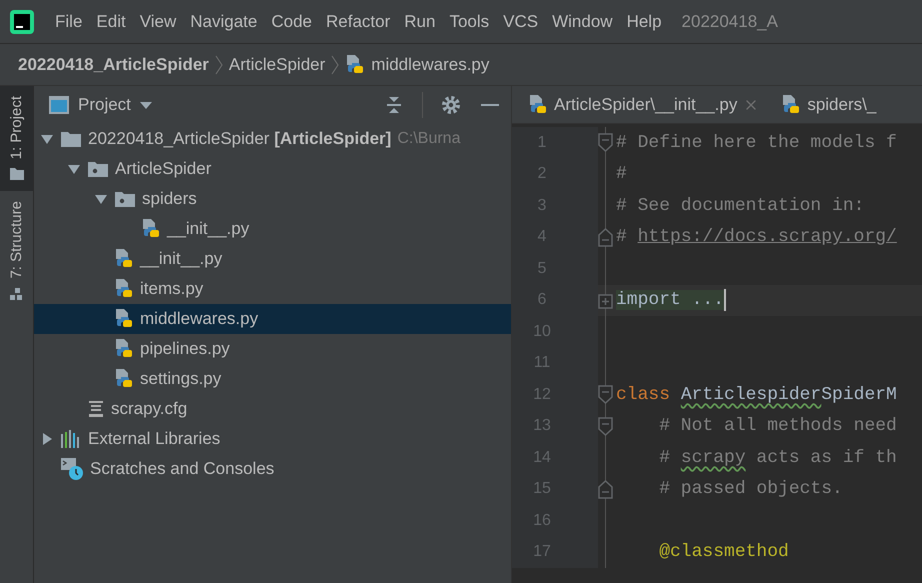  Describe the element at coordinates (272, 439) in the screenshot. I see `tree-item: External Libraries` at that location.